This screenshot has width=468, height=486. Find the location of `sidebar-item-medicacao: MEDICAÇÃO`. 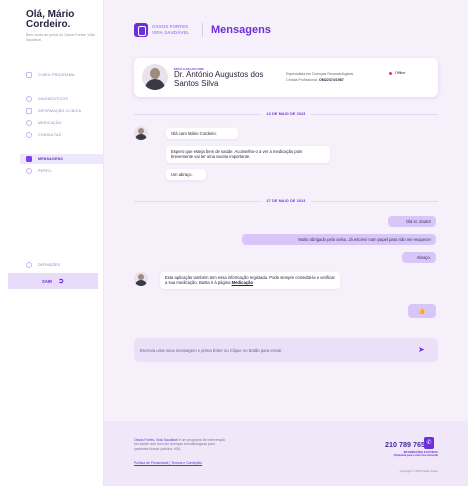

sidebar-item-medicacao: MEDICAÇÃO is located at coordinates (44, 123).